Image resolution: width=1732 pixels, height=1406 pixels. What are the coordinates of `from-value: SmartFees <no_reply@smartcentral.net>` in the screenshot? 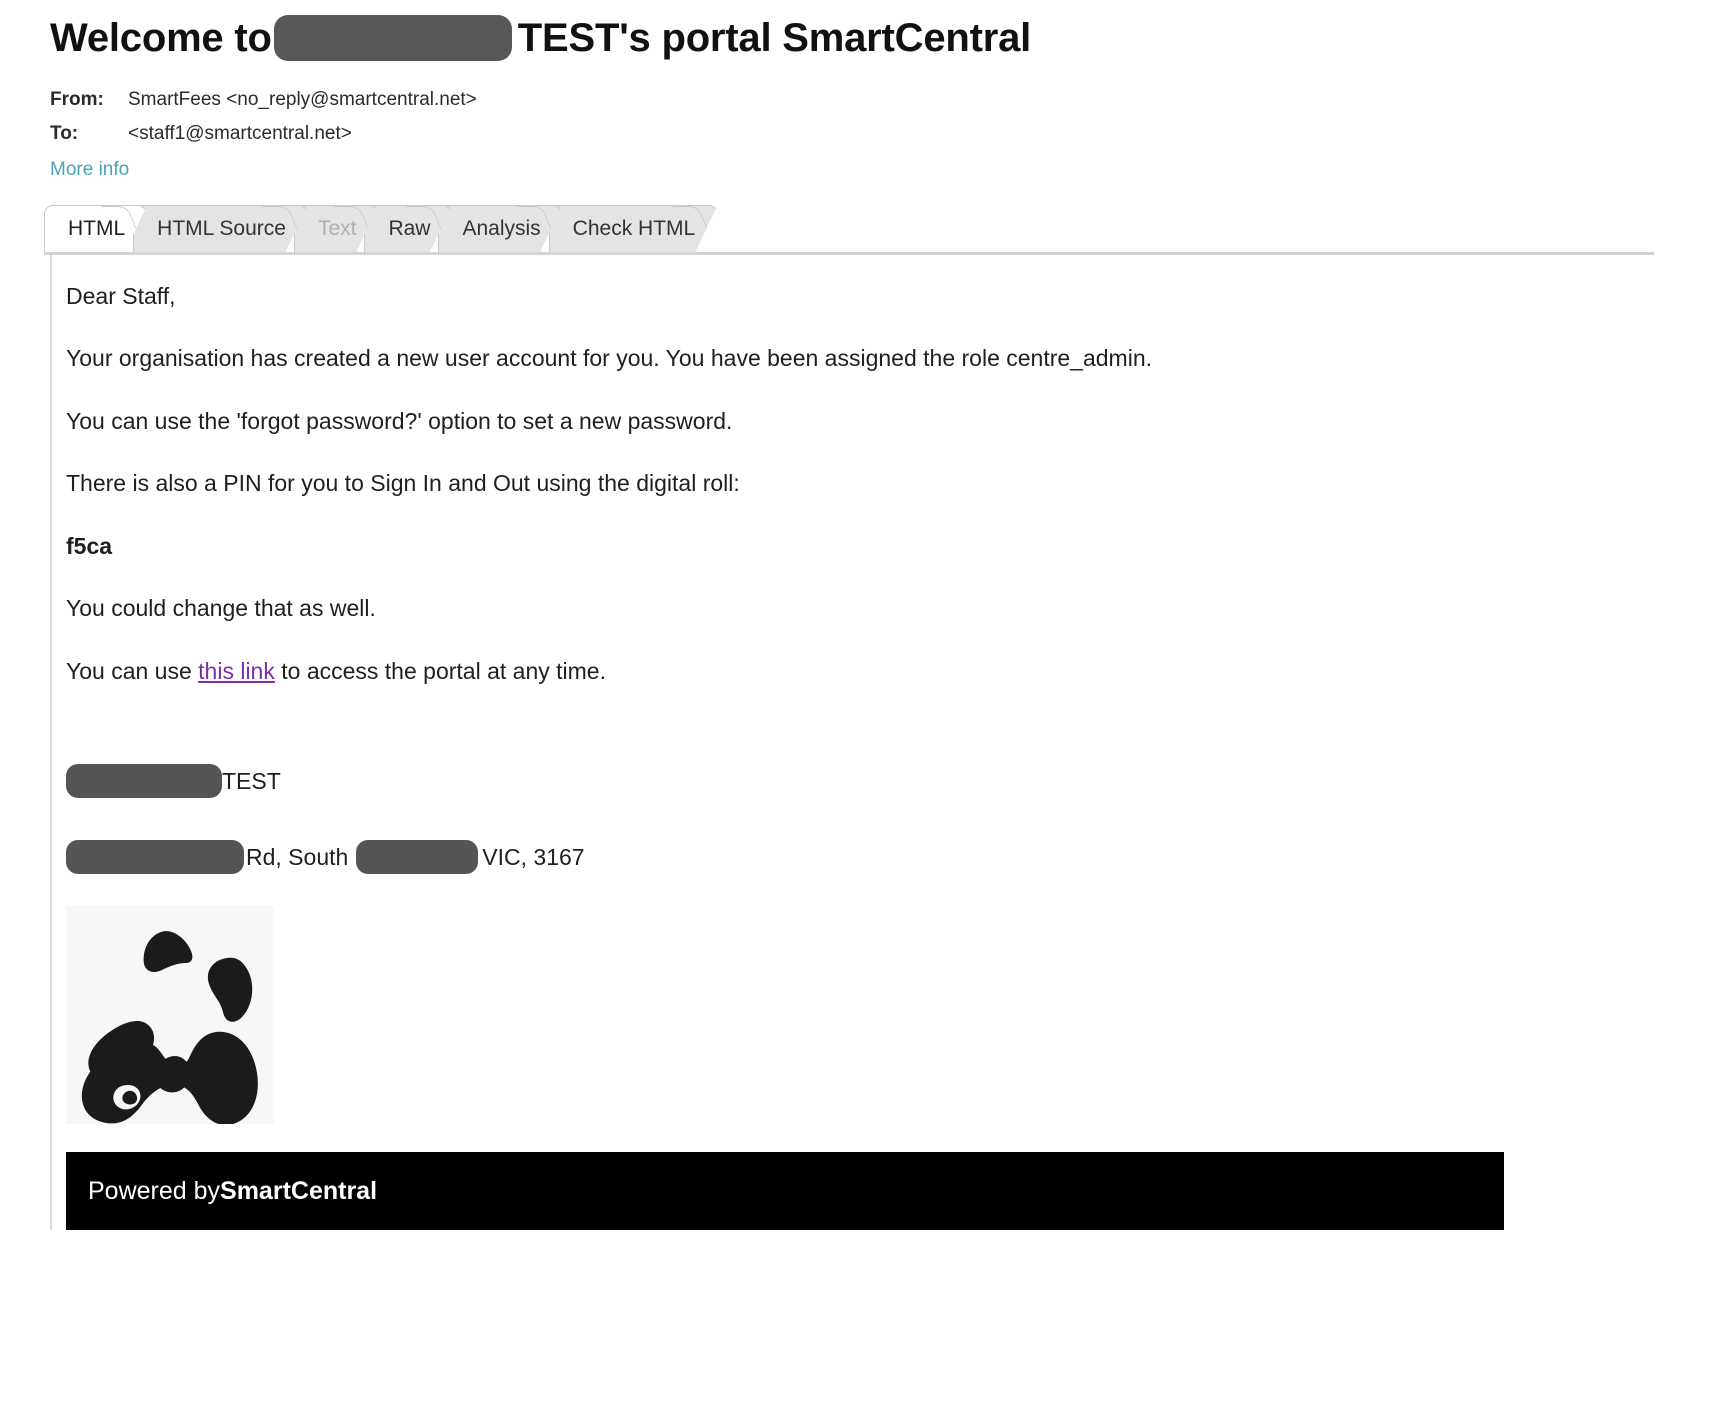 It's located at (302, 99).